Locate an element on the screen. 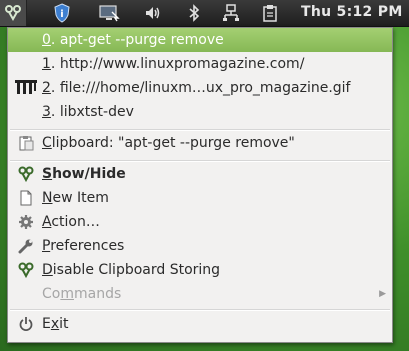 The width and height of the screenshot is (409, 351). preferences-item: Preferences is located at coordinates (200, 246).